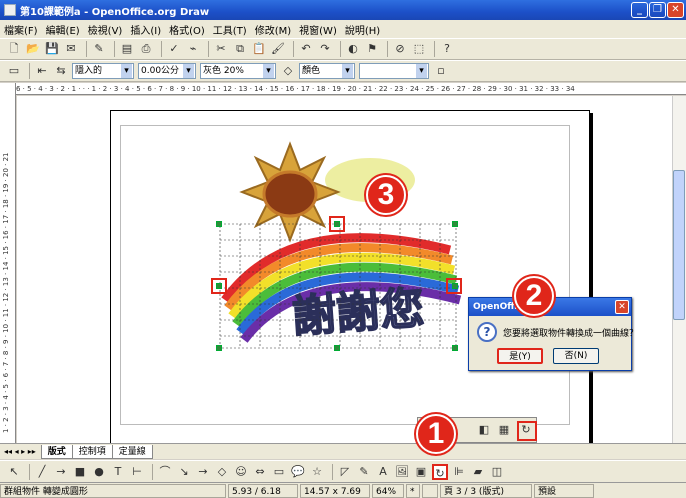 Image resolution: width=686 pixels, height=498 pixels. What do you see at coordinates (436, 434) in the screenshot?
I see `step-marker-1: 1` at bounding box center [436, 434].